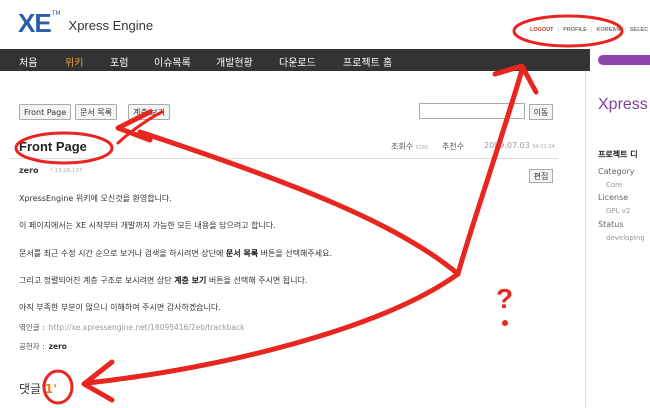 This screenshot has width=650, height=408. I want to click on annotation-arrow-up, so click(490, 172).